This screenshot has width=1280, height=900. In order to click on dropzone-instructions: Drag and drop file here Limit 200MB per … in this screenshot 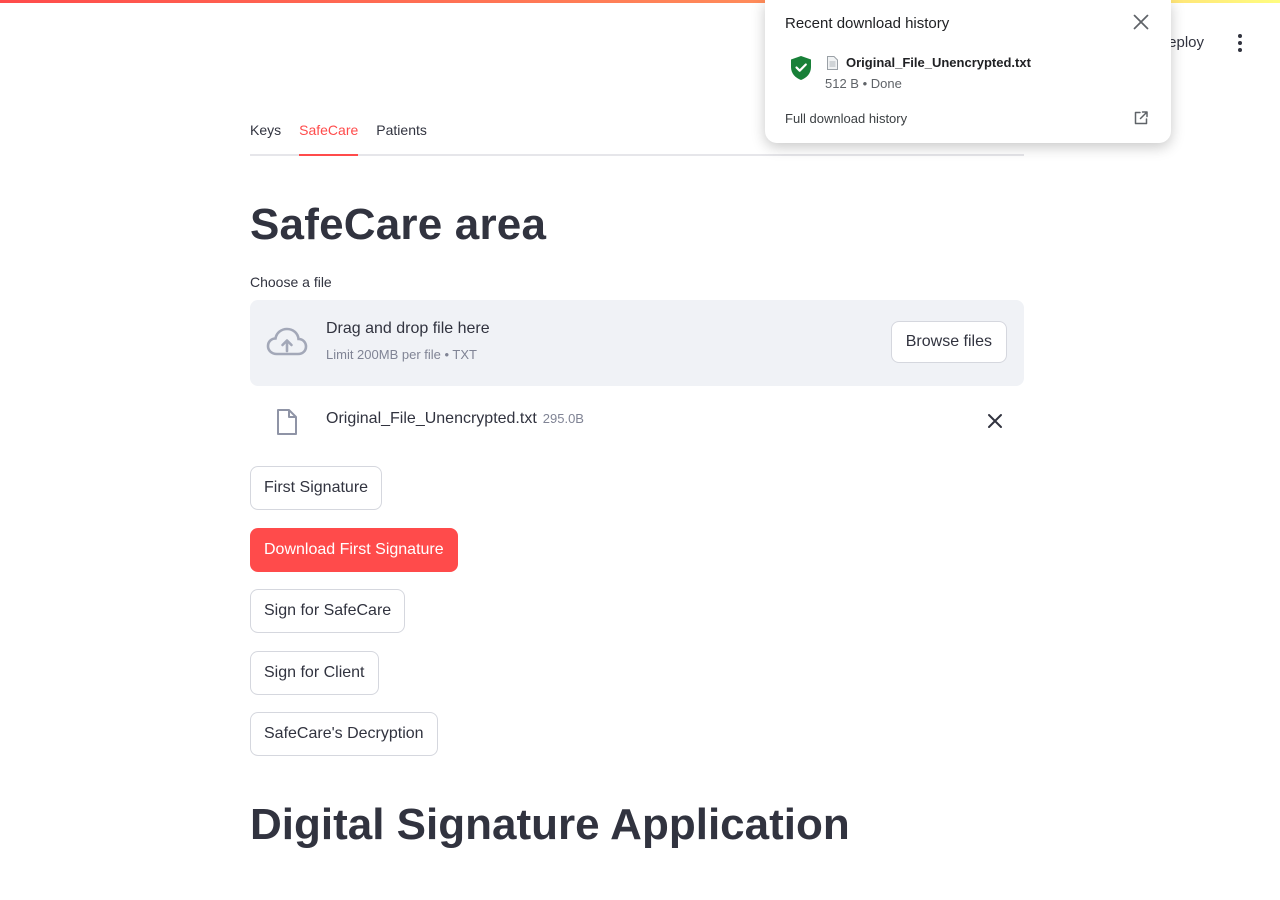, I will do `click(408, 341)`.